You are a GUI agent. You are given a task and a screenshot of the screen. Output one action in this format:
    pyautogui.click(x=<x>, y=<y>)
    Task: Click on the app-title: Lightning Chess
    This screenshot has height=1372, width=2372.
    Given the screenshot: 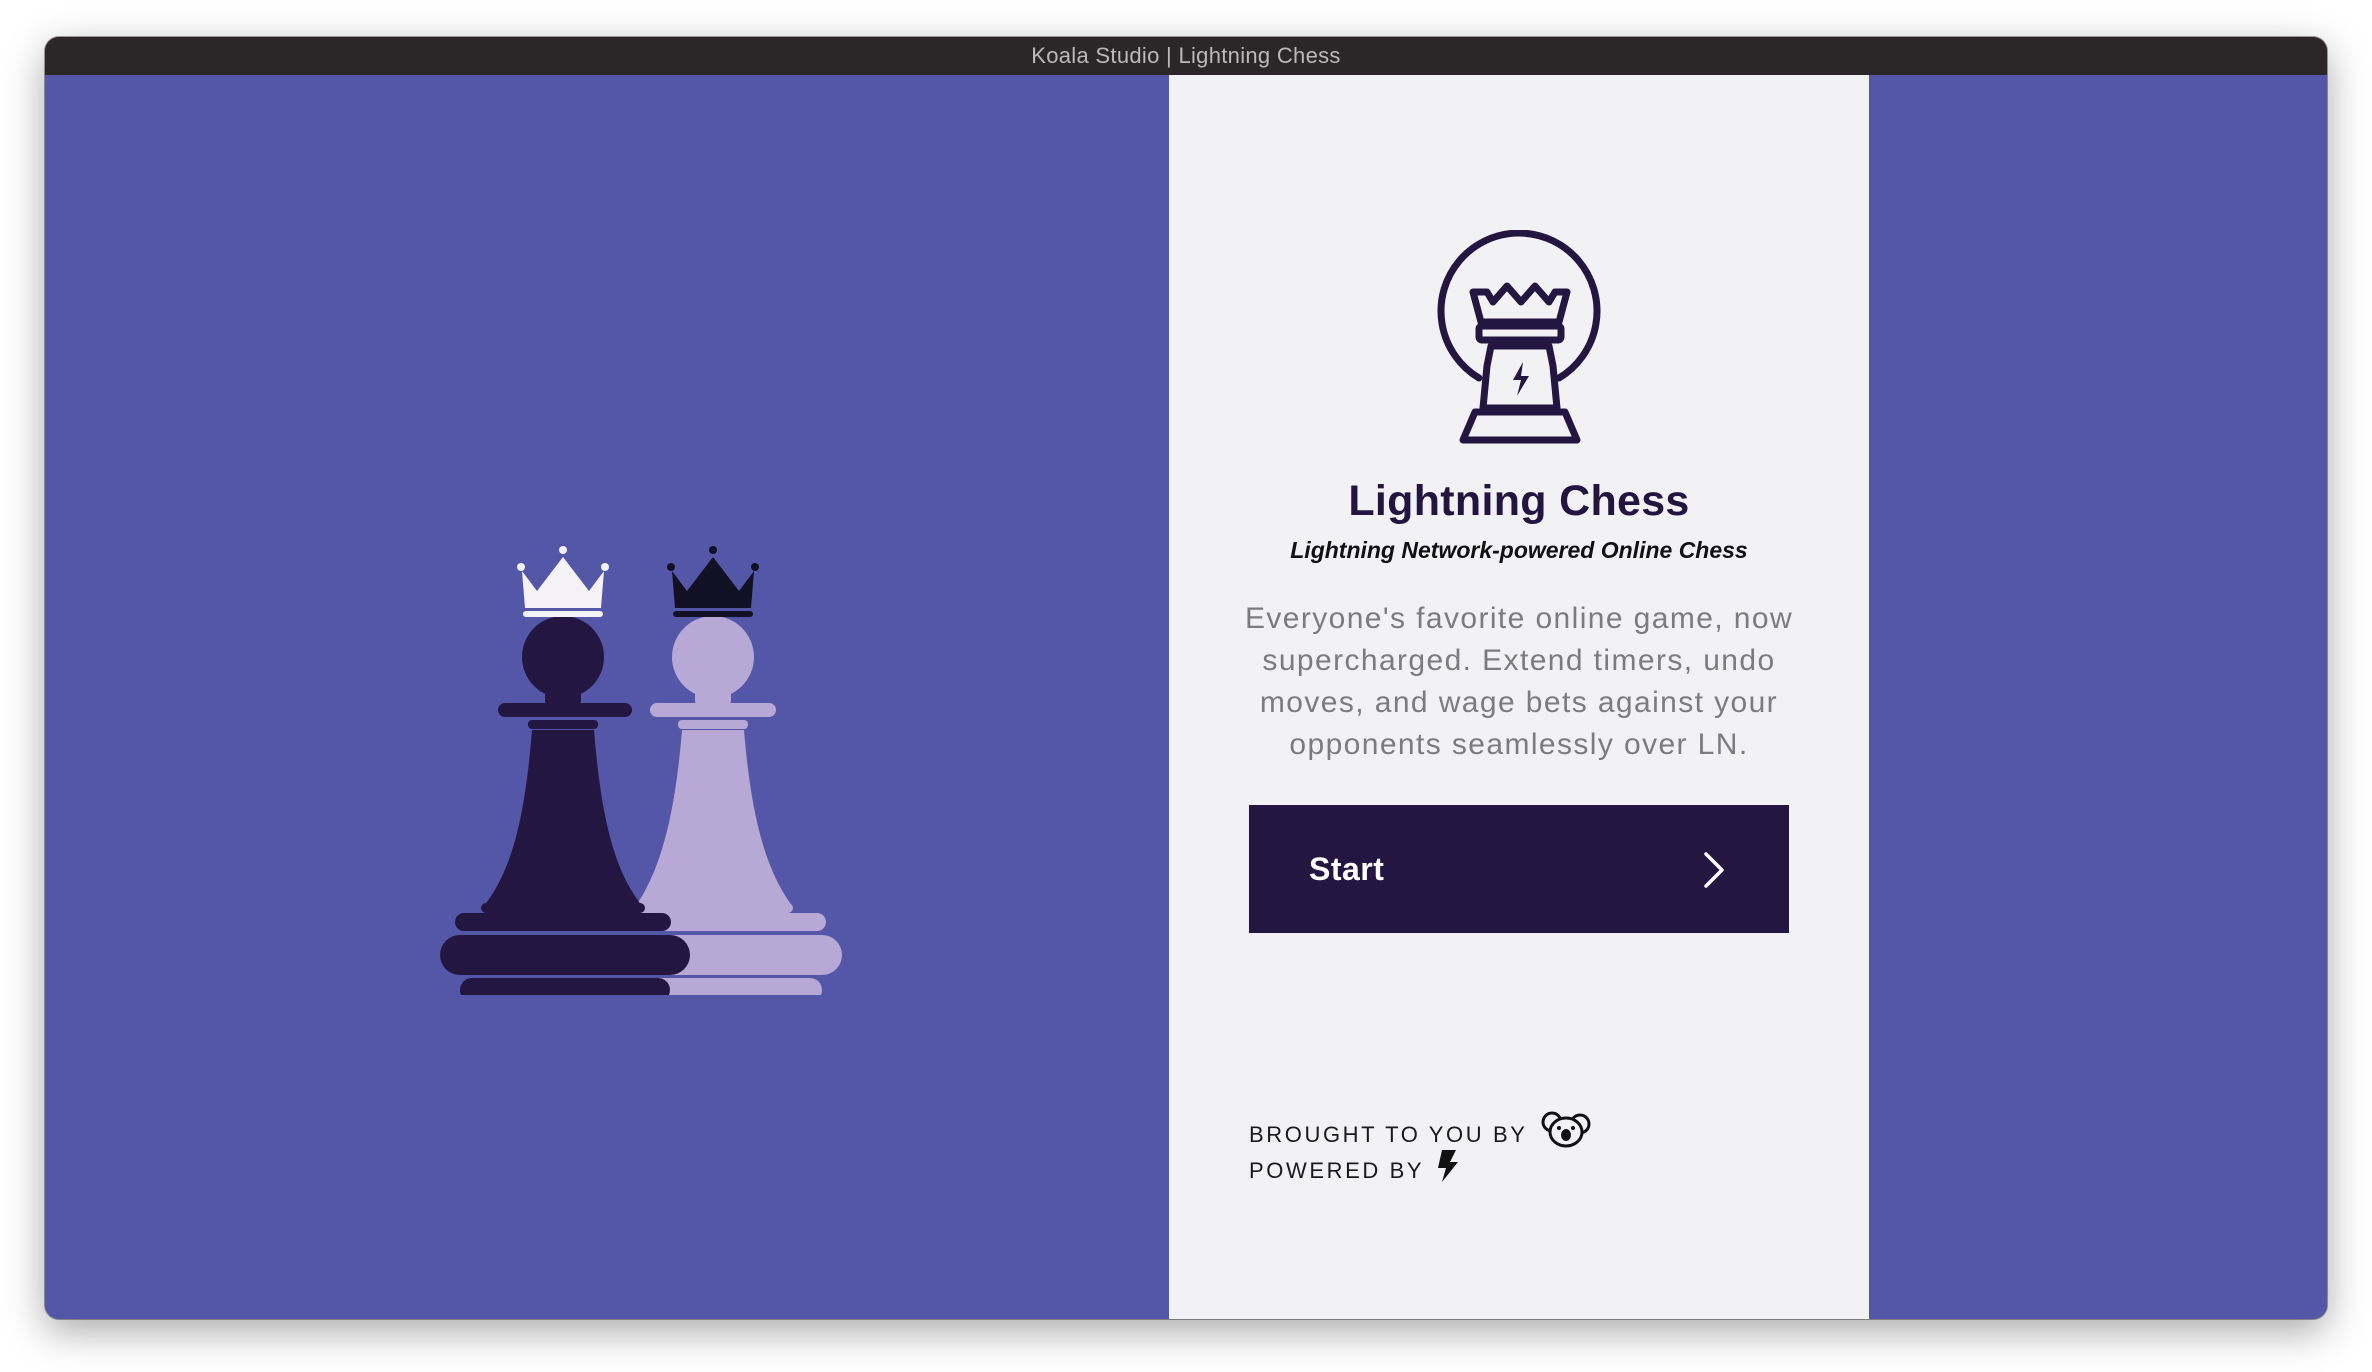 What is the action you would take?
    pyautogui.click(x=1519, y=501)
    